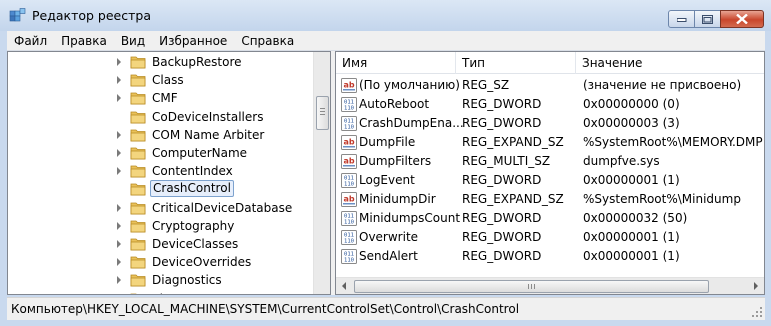 Image resolution: width=771 pixels, height=326 pixels. Describe the element at coordinates (192, 189) in the screenshot. I see `tree-item-label: CrashControl` at that location.